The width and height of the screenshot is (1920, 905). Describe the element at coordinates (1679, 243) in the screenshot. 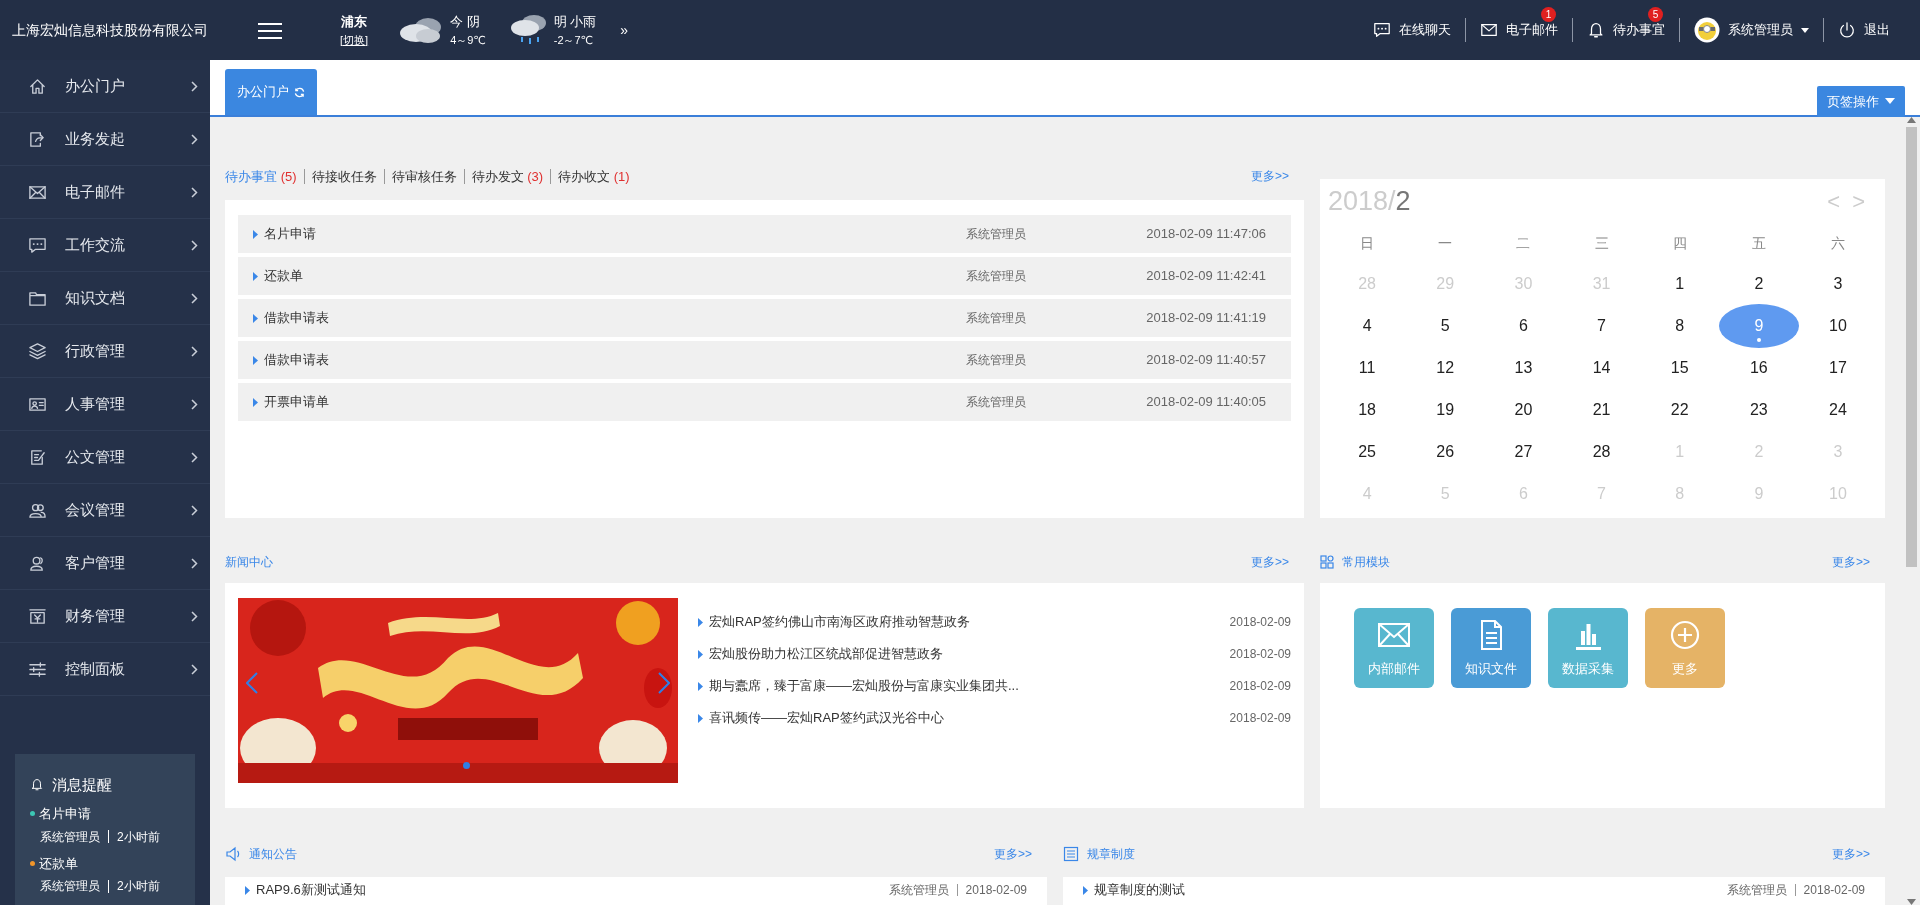

I see `weekday-label: 四` at that location.